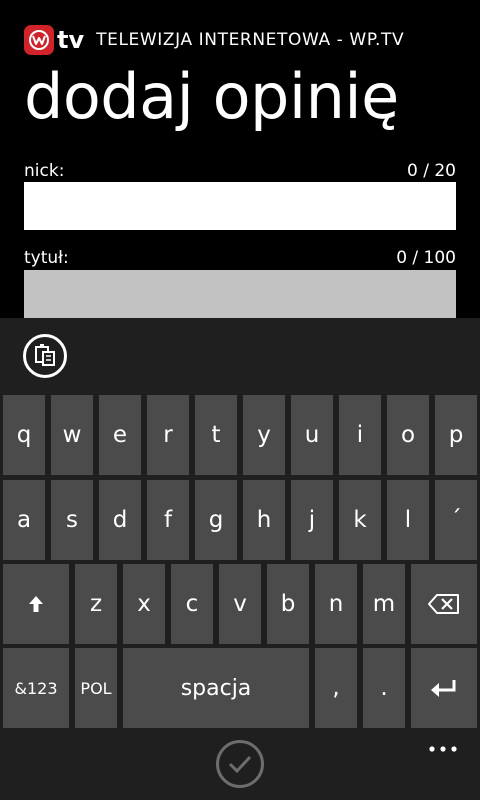 This screenshot has width=480, height=800. Describe the element at coordinates (336, 688) in the screenshot. I see `comma-key: ,` at that location.